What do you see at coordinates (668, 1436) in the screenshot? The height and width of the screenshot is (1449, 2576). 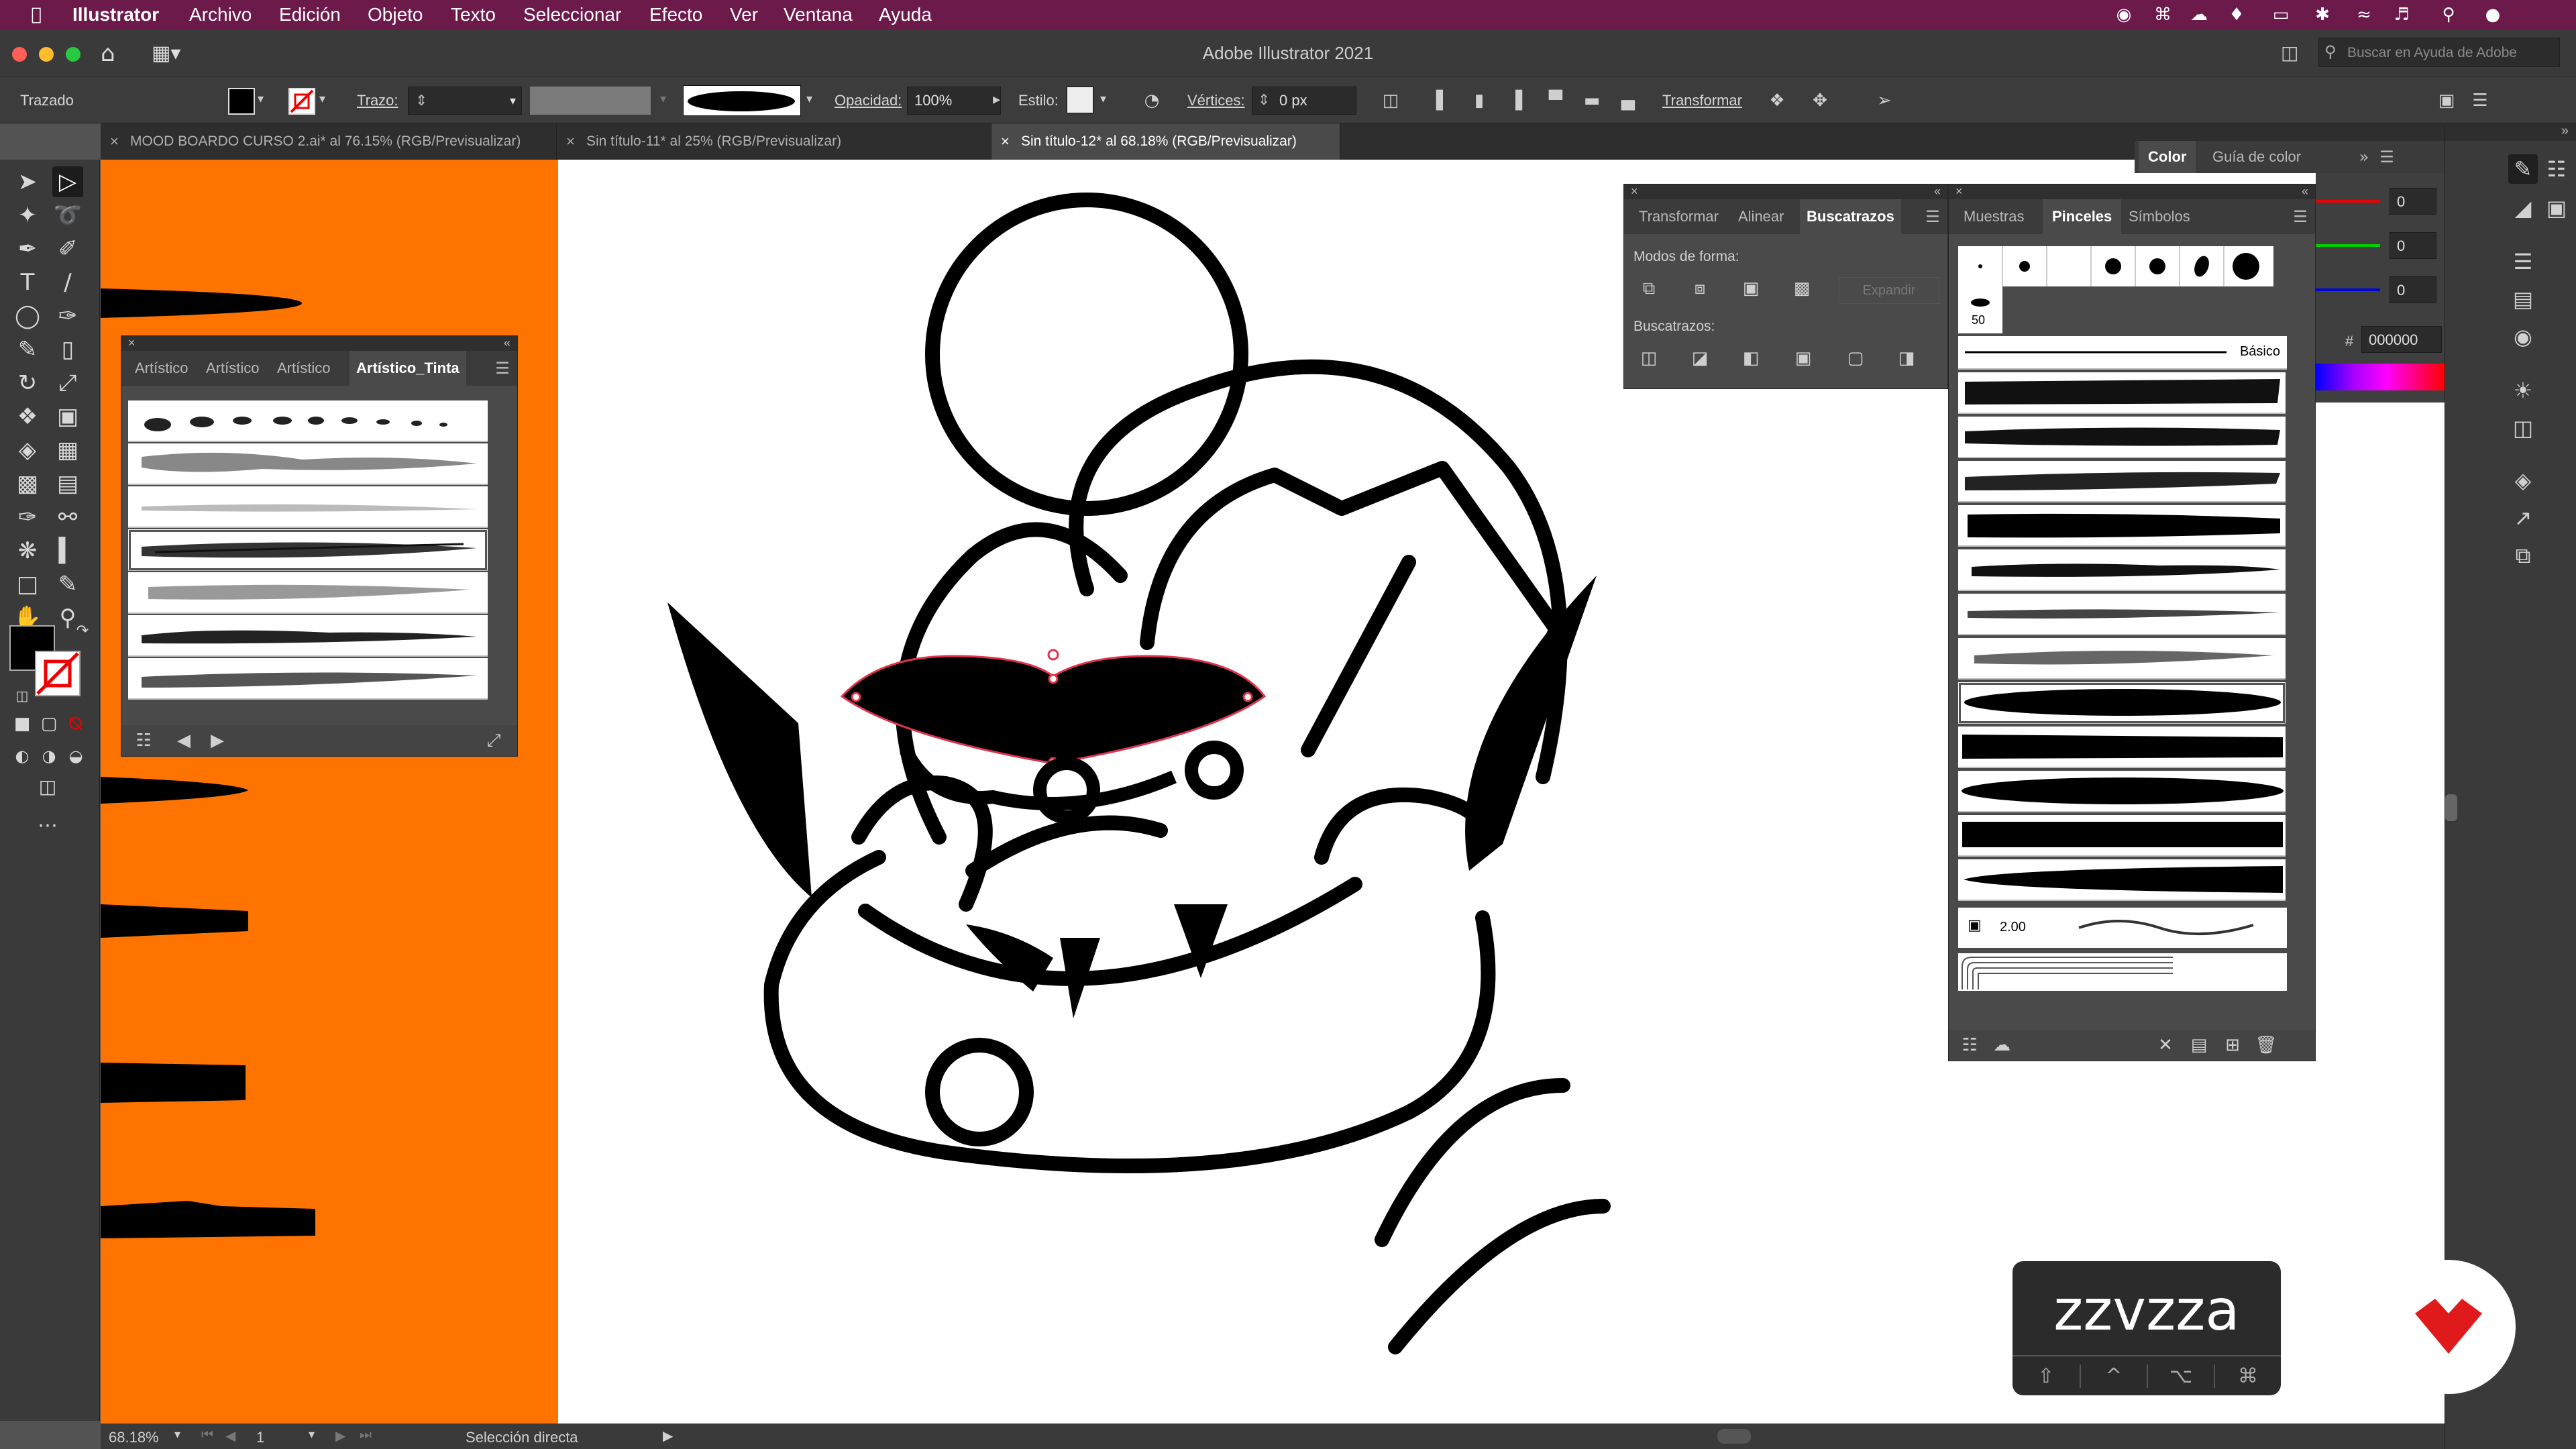 I see `status-menu-arrow-icon: ▶` at bounding box center [668, 1436].